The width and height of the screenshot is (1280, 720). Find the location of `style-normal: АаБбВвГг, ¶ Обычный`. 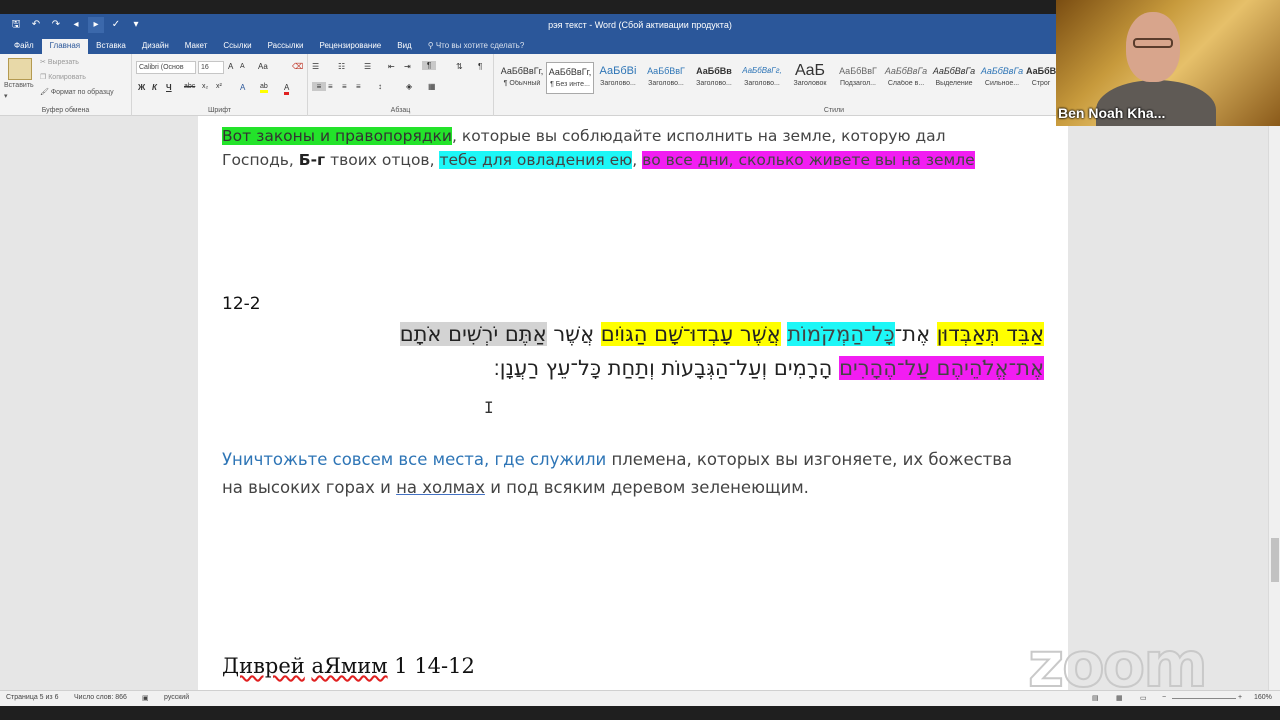

style-normal: АаБбВвГг, ¶ Обычный is located at coordinates (522, 78).